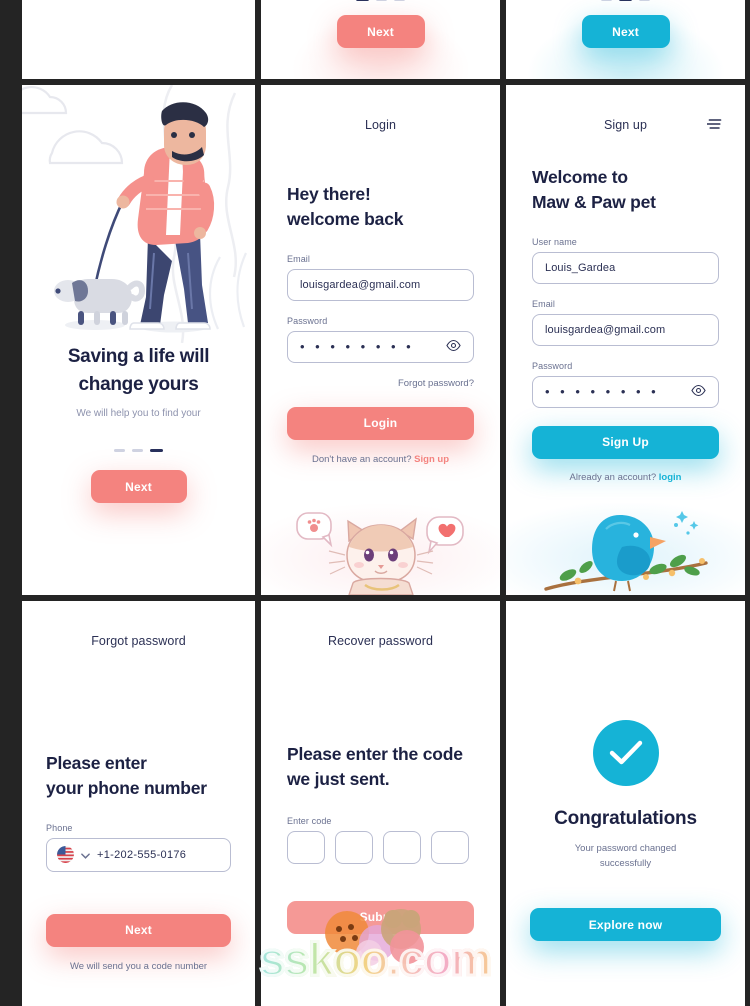  Describe the element at coordinates (625, 864) in the screenshot. I see `congrats-subtitle-line2: successfully` at that location.